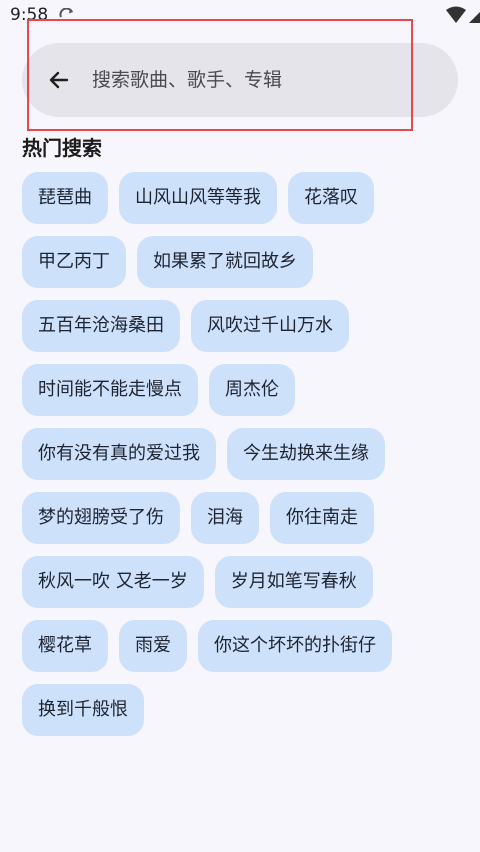  Describe the element at coordinates (270, 326) in the screenshot. I see `hot-search-chip: 风吹过千山万水` at that location.